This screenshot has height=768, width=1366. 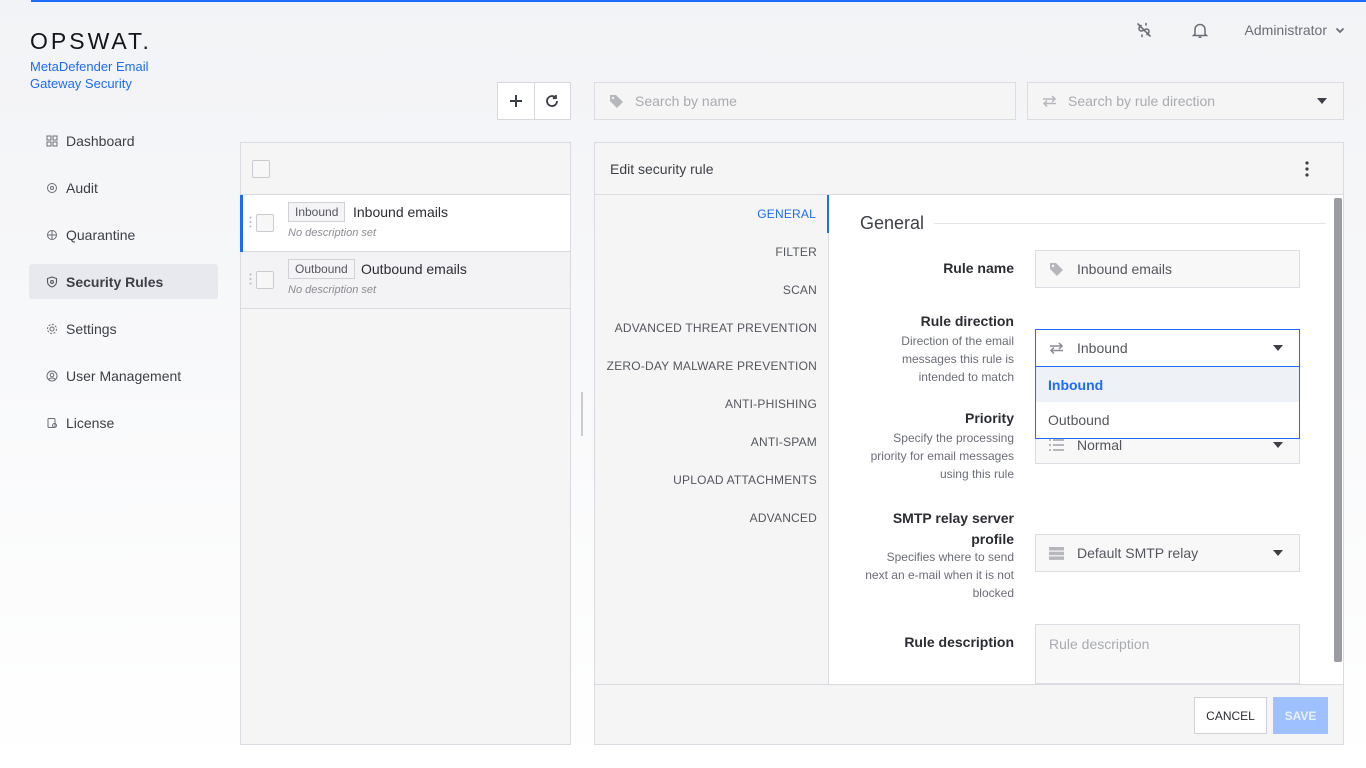 I want to click on opswat-logo: OPSWAT., so click(x=91, y=41).